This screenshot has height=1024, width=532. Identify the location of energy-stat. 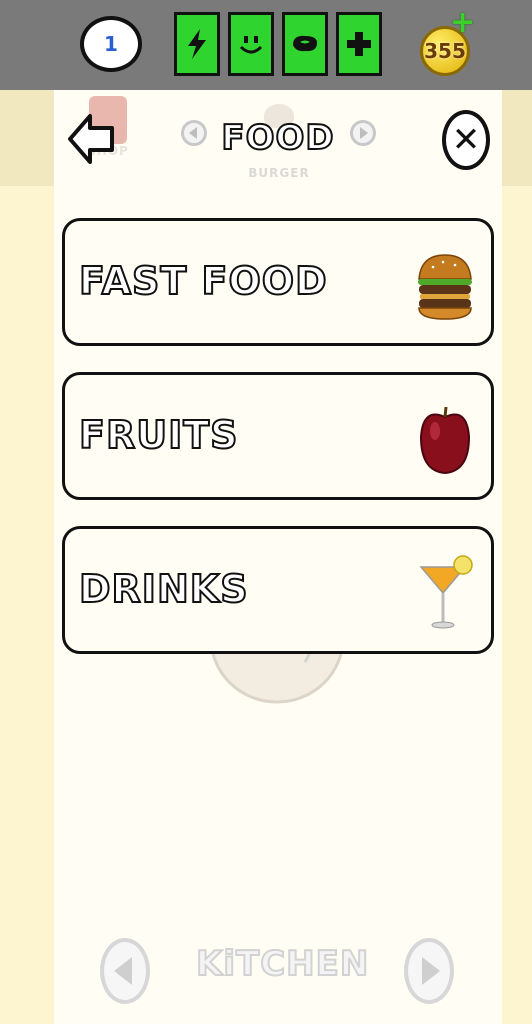
(197, 44).